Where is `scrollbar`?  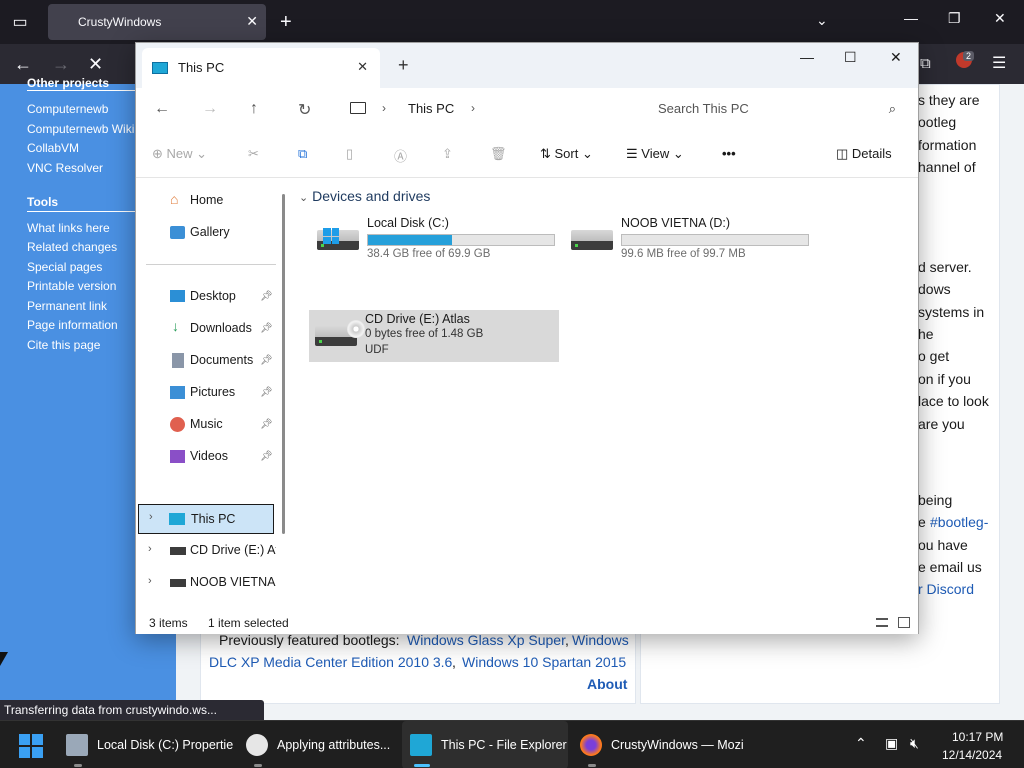
scrollbar is located at coordinates (283, 364).